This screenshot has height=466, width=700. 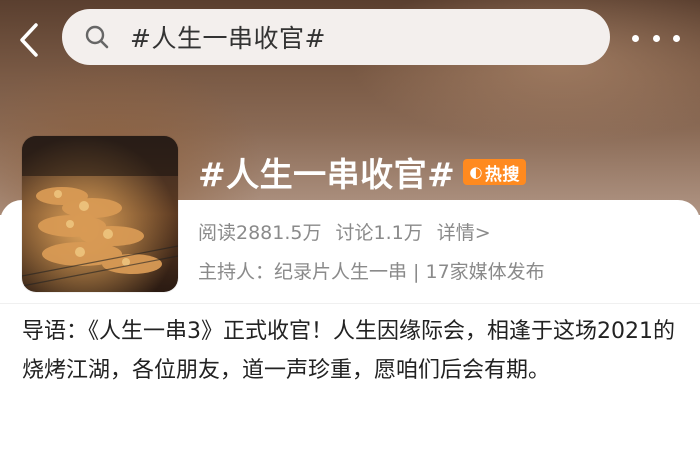 I want to click on search-input: #人生一串收官#, so click(x=336, y=37).